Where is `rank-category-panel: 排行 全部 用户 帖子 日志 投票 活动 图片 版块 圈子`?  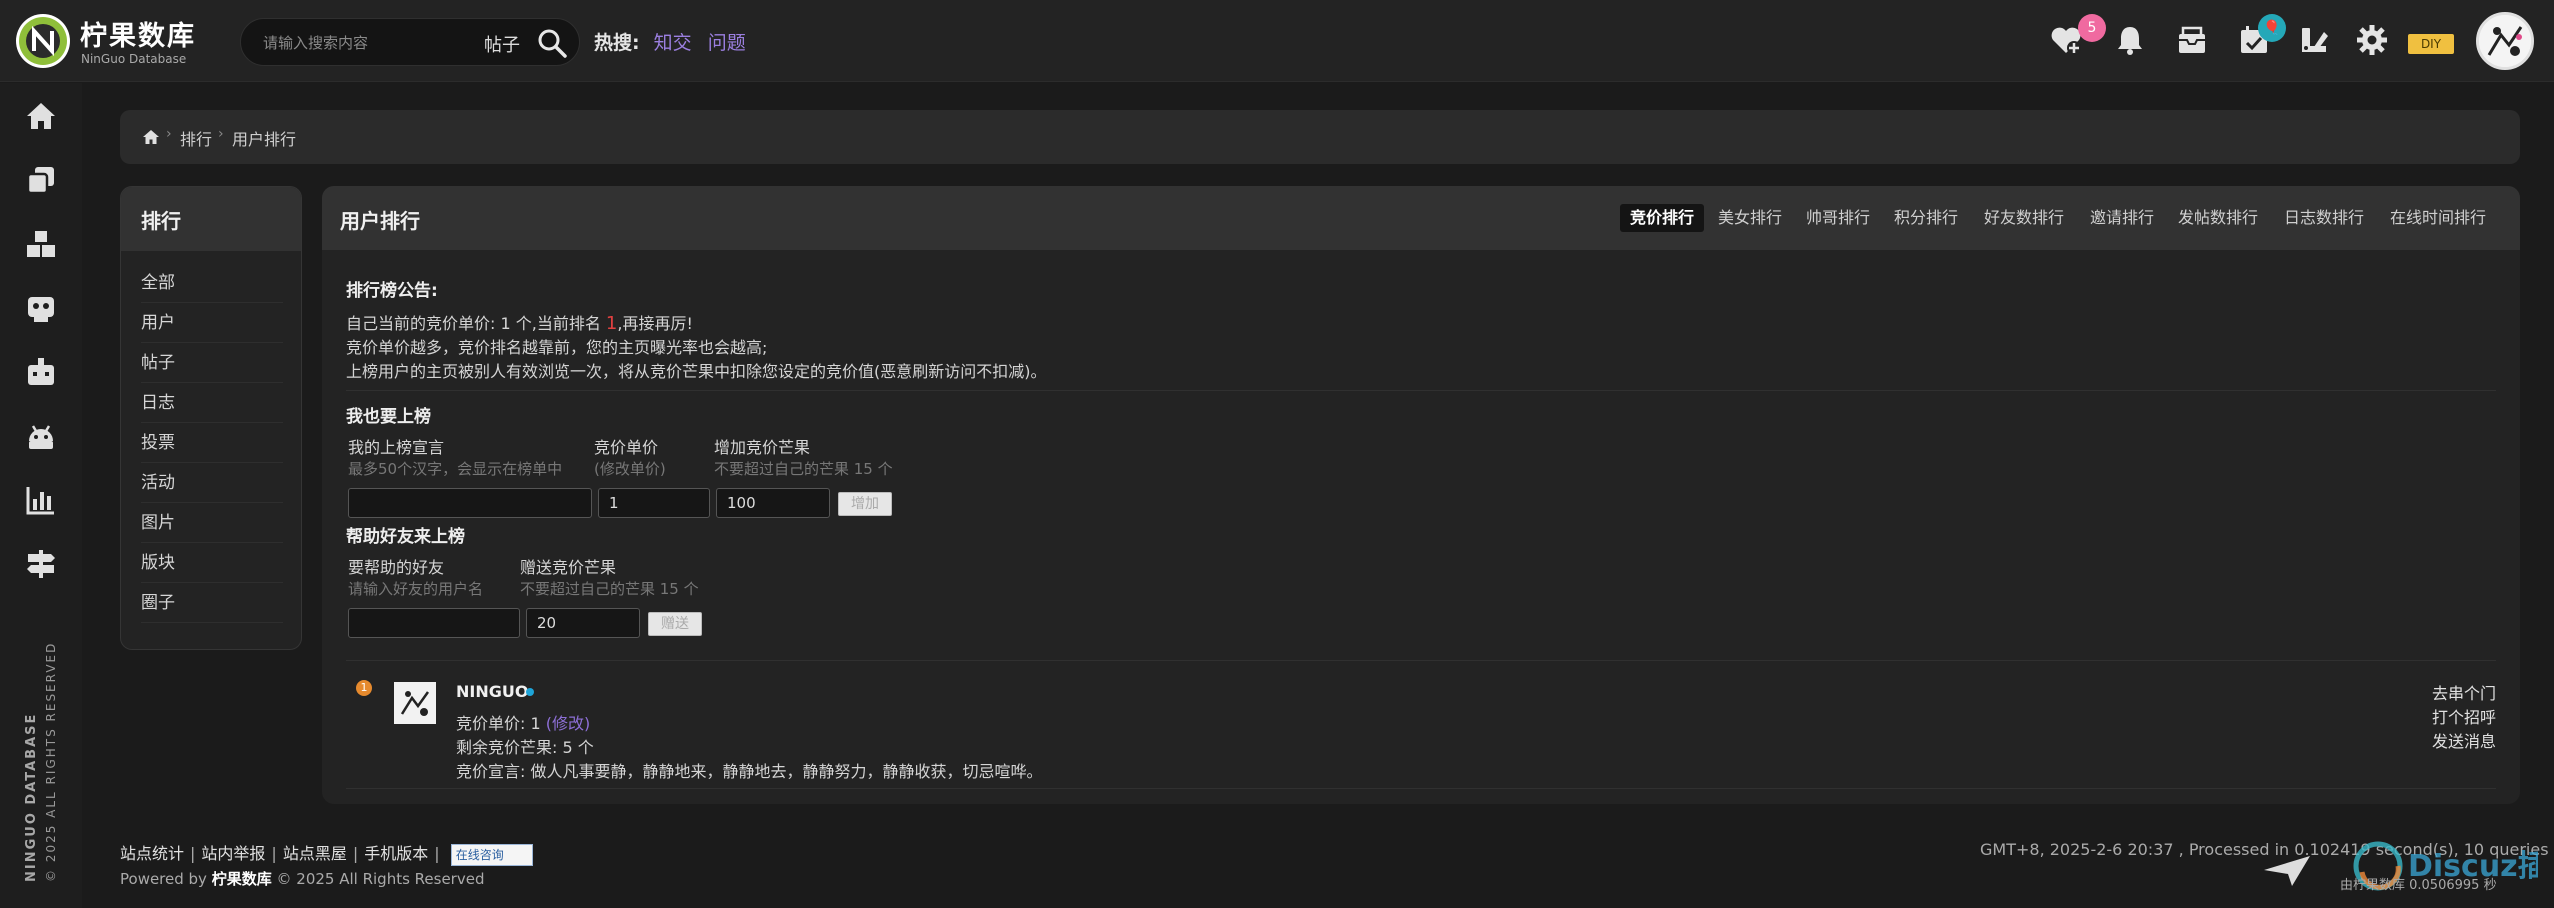
rank-category-panel: 排行 全部 用户 帖子 日志 投票 活动 图片 版块 圈子 is located at coordinates (211, 418).